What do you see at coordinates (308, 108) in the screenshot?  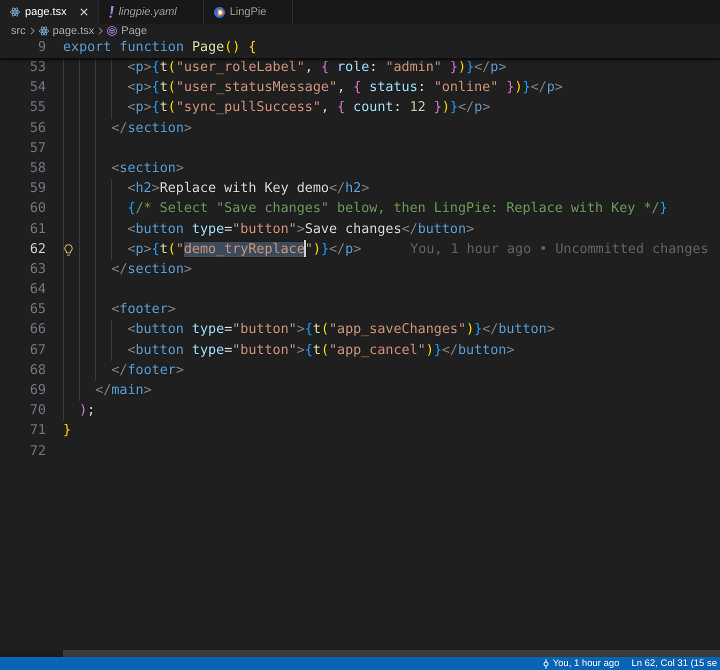 I see `code-line: <p>{t("sync_pullSuccess", { count: 12 })}</p>` at bounding box center [308, 108].